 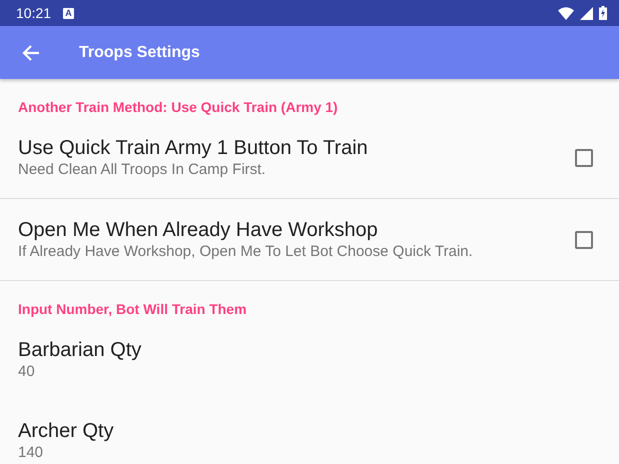 I want to click on preference-summary: 40, so click(x=27, y=372).